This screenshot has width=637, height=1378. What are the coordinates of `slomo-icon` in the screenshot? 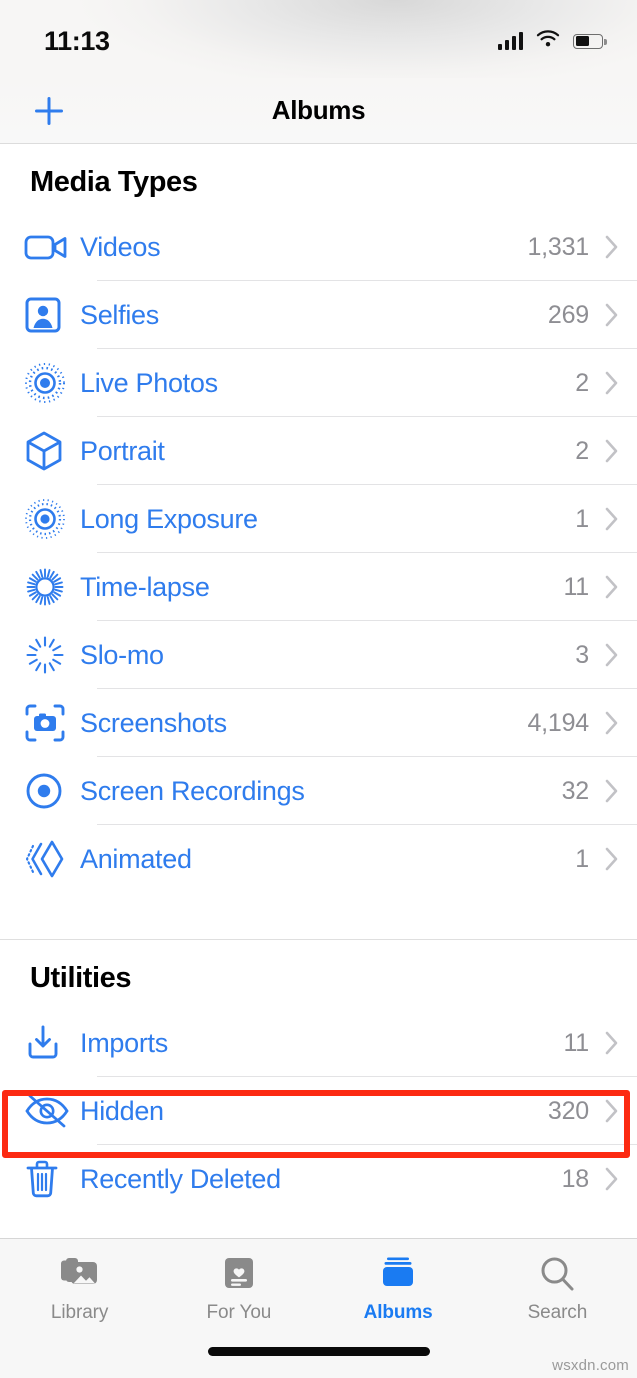 It's located at (52, 655).